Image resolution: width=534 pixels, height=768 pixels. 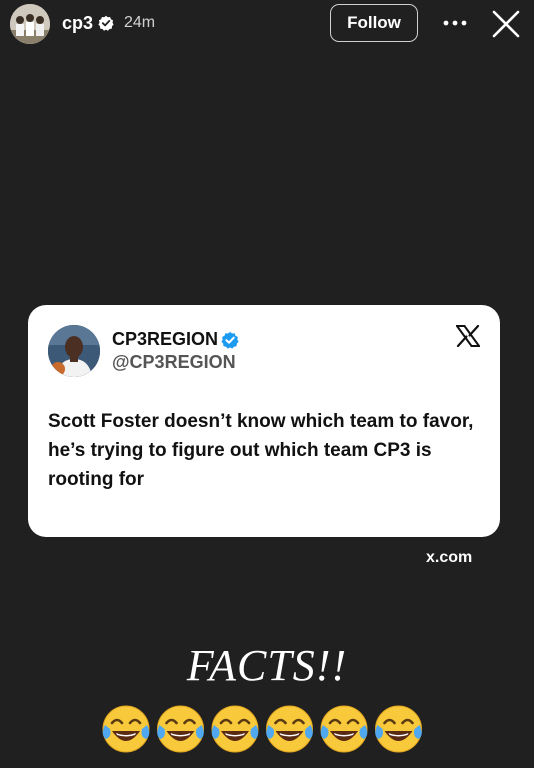 I want to click on avatar, so click(x=30, y=24).